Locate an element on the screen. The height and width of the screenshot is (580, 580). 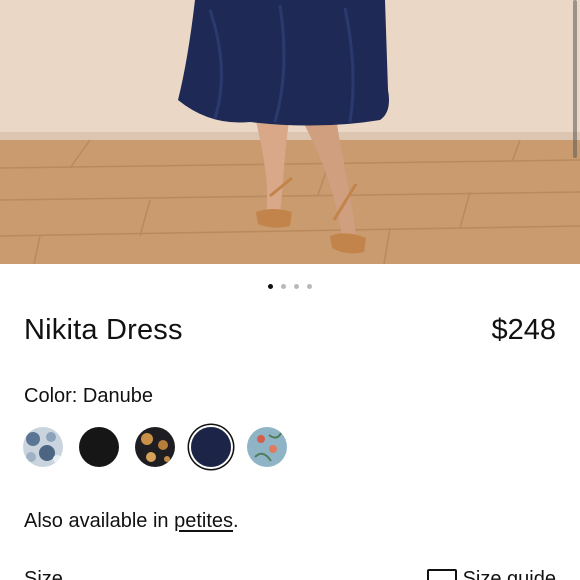
availability-note: Also available in petites. is located at coordinates (131, 521).